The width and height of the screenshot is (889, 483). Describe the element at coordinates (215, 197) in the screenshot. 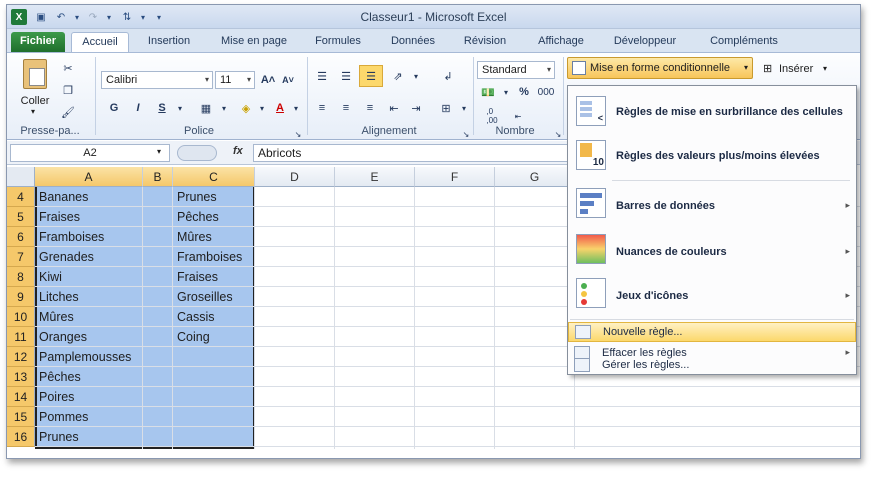

I see `cell-c: Prunes` at that location.